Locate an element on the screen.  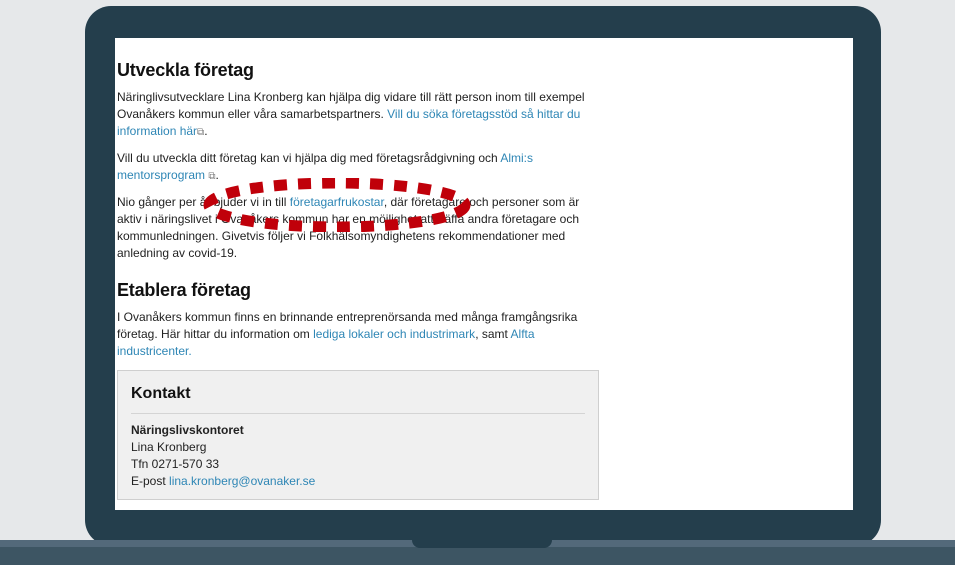
contact-email-label: E-post is located at coordinates (148, 481).